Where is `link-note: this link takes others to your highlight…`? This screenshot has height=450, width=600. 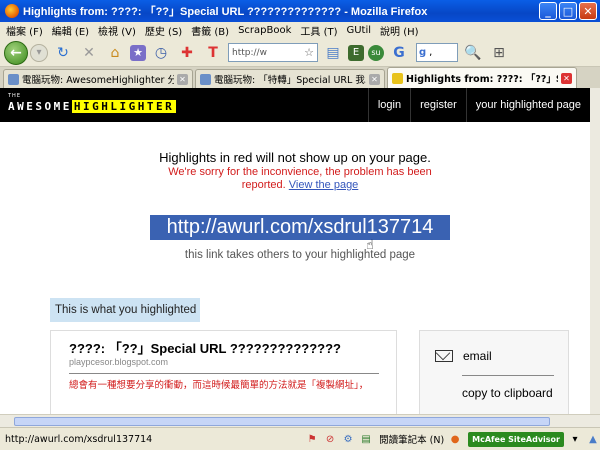 link-note: this link takes others to your highlight… is located at coordinates (300, 255).